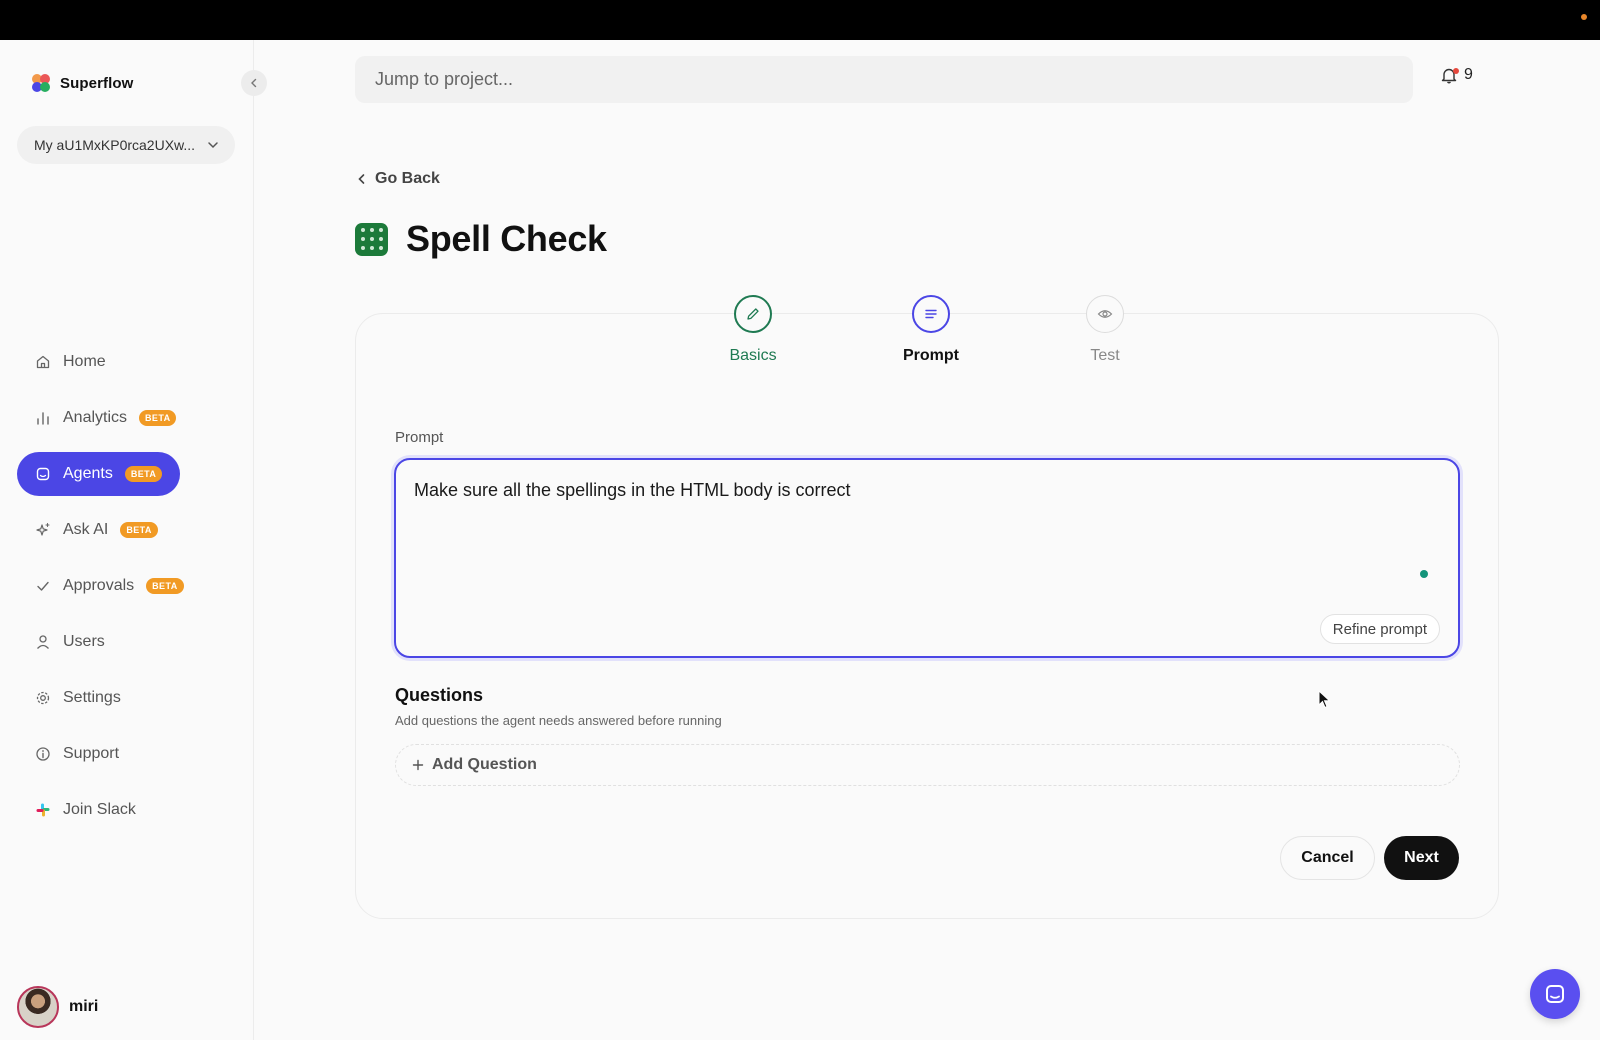  I want to click on step-test: Test, so click(1105, 330).